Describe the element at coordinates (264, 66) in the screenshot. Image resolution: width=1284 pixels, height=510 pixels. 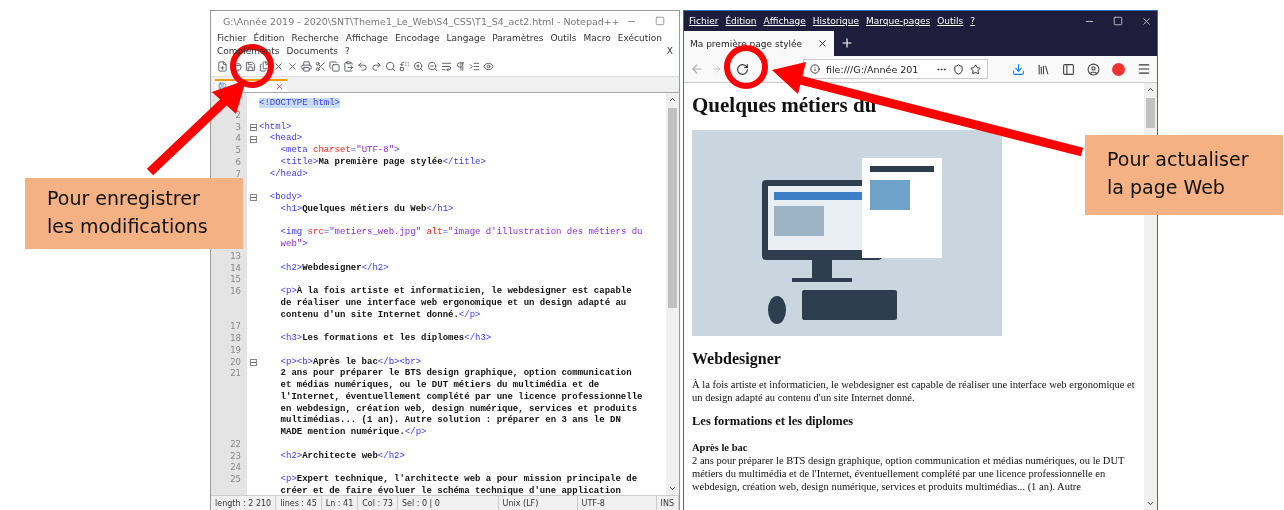
I see `save-all-icon` at that location.